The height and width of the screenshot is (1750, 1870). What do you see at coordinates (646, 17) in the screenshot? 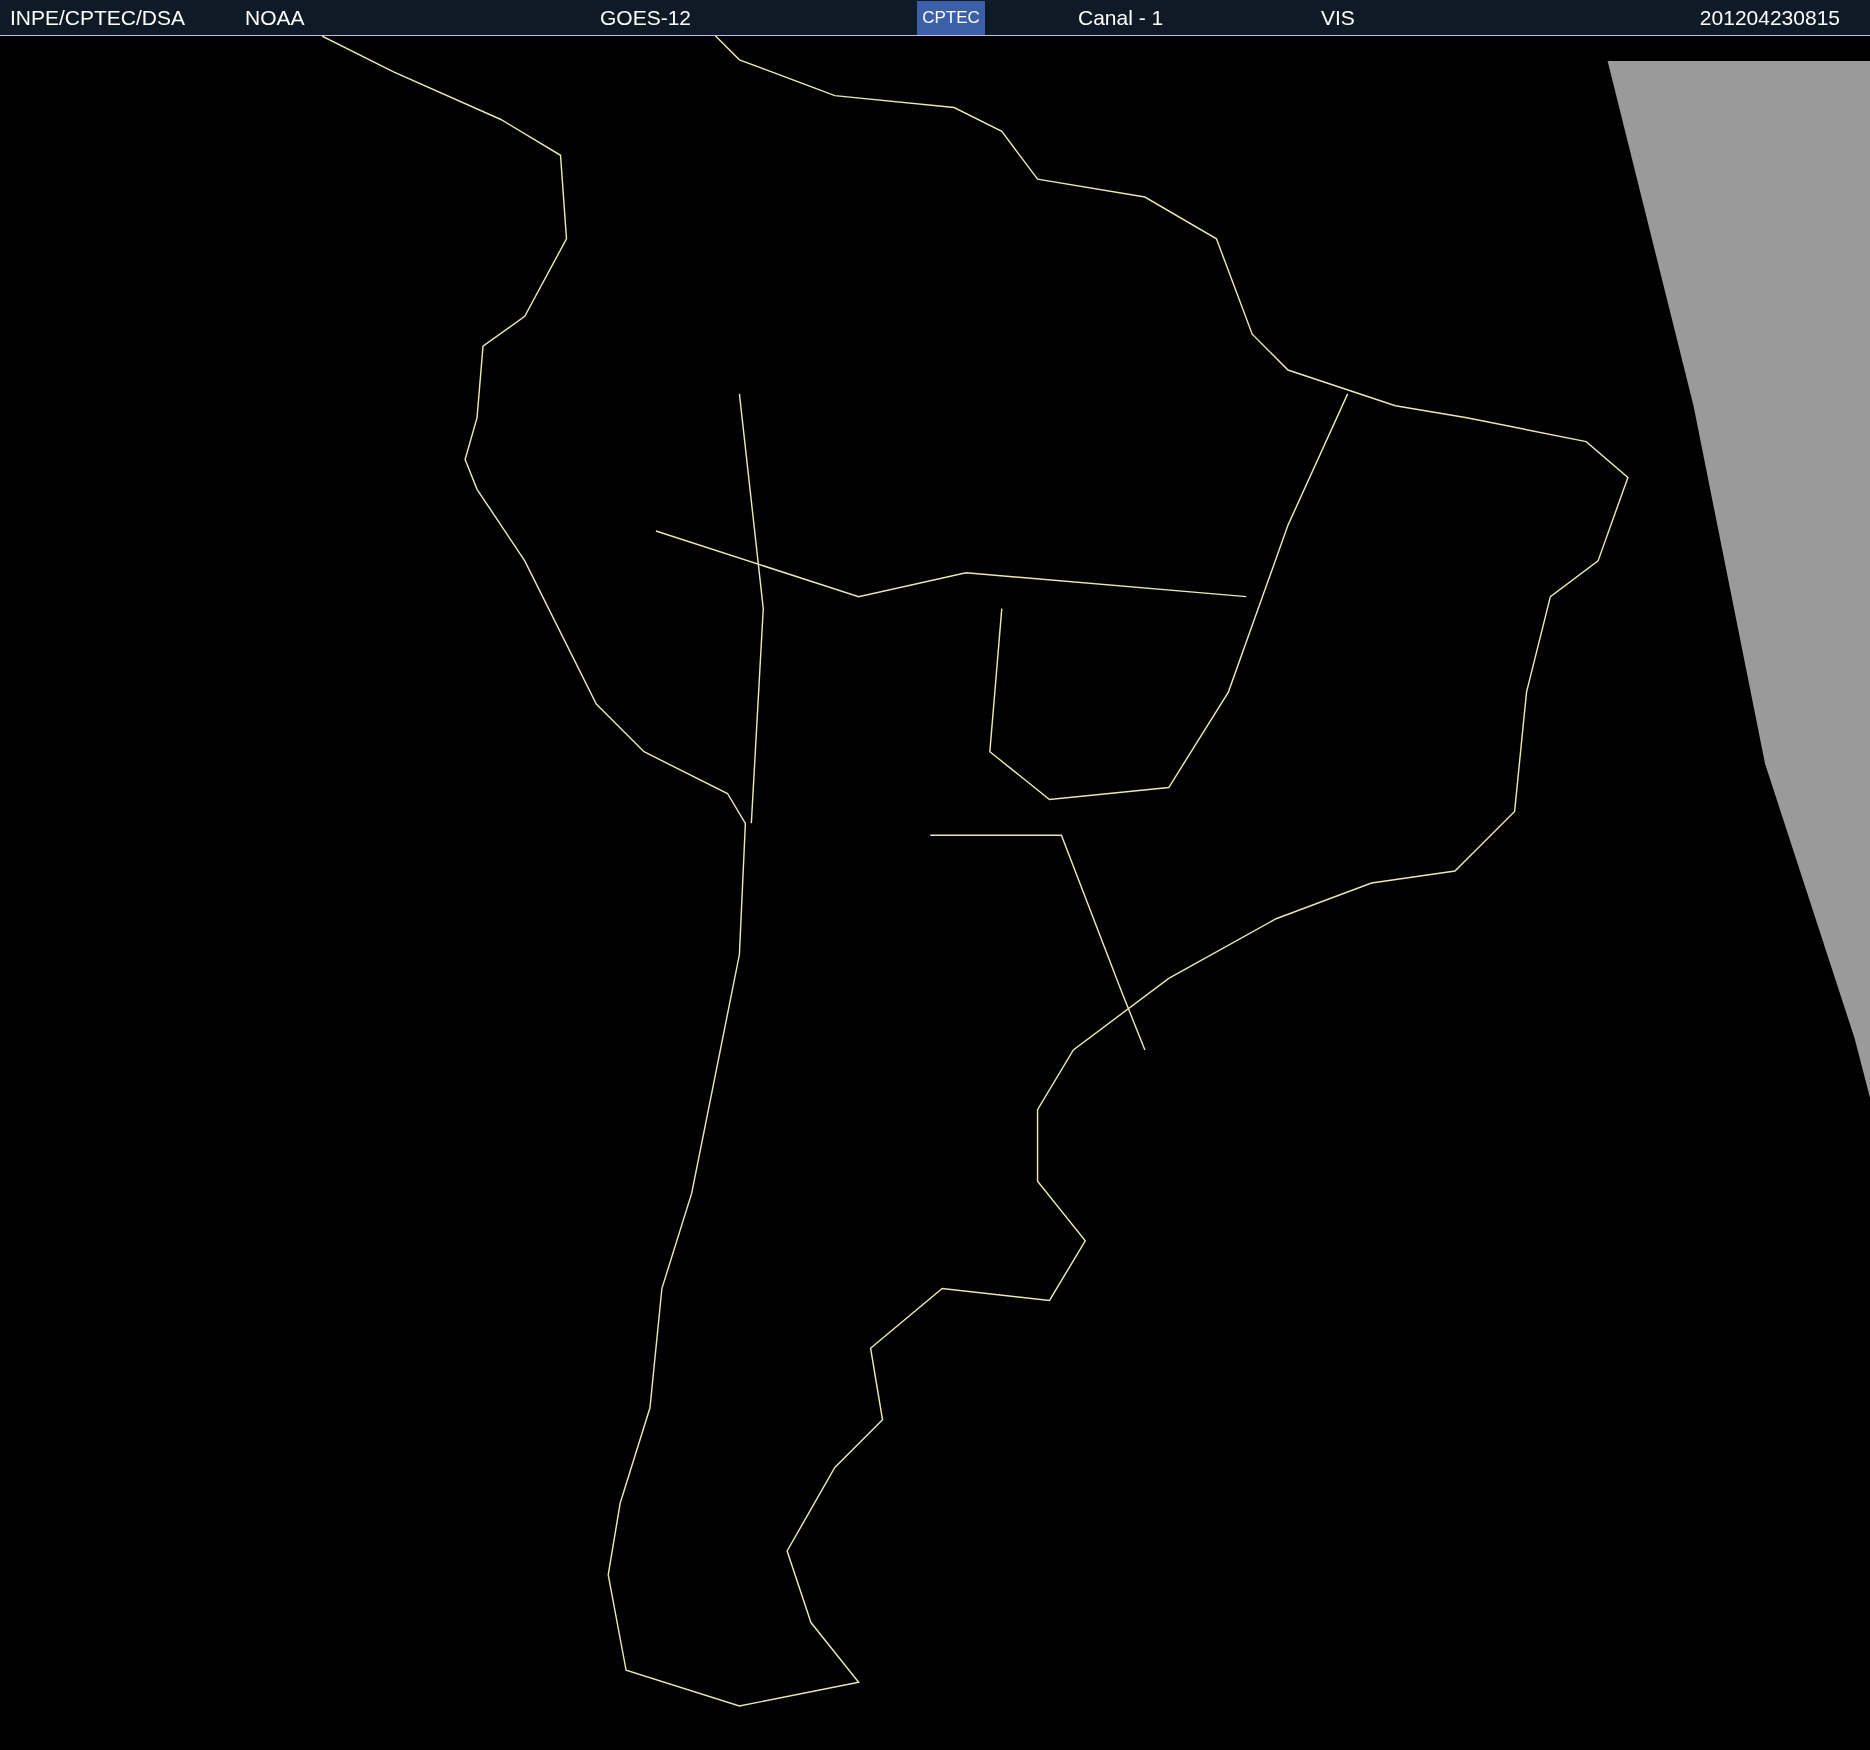
I see `satellite-label: GOES-12` at bounding box center [646, 17].